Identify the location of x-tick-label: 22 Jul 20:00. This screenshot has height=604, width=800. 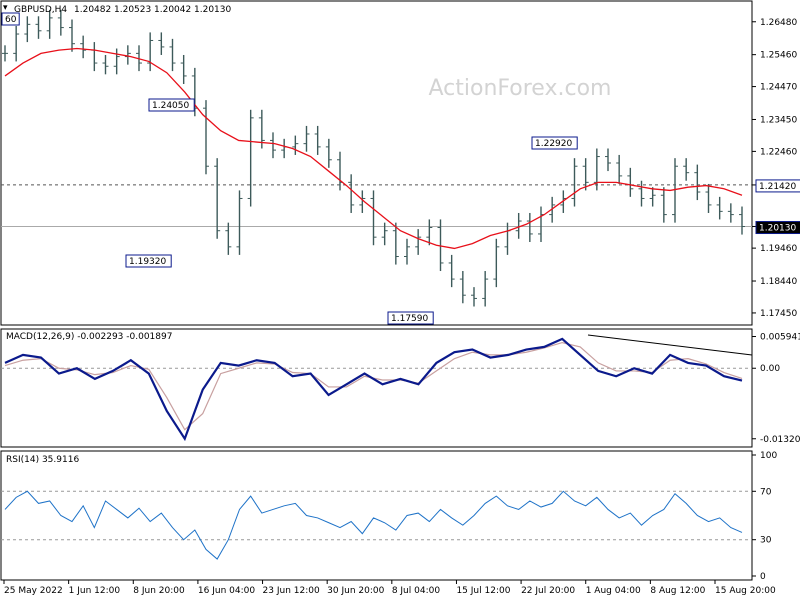
(548, 591).